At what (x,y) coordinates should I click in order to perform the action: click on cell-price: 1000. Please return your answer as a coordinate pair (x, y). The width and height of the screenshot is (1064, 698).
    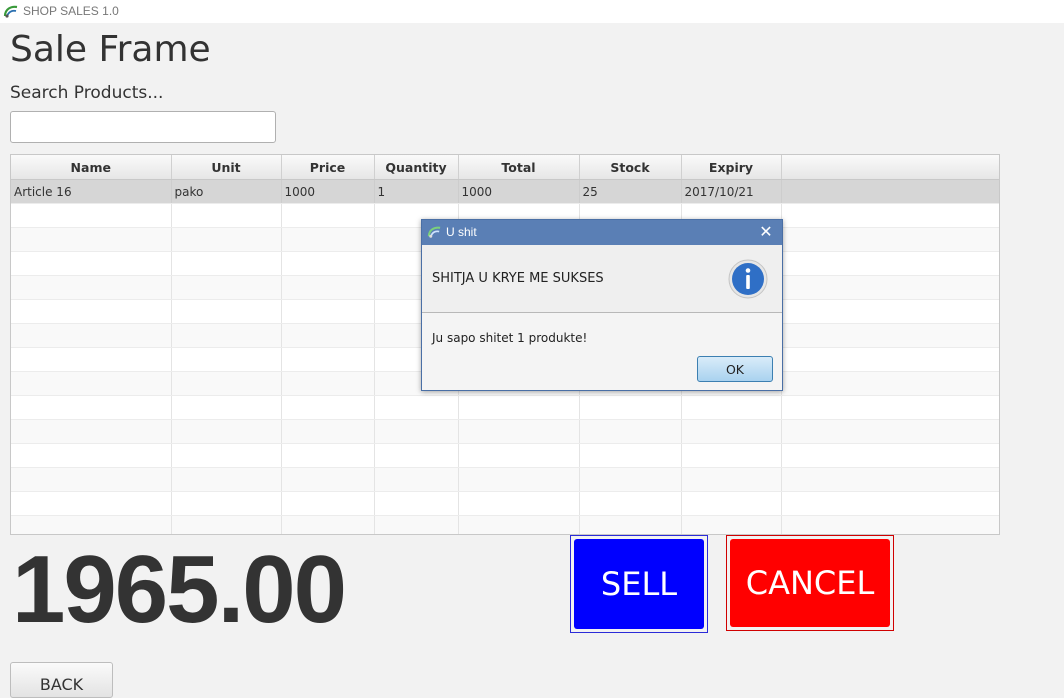
    Looking at the image, I should click on (328, 191).